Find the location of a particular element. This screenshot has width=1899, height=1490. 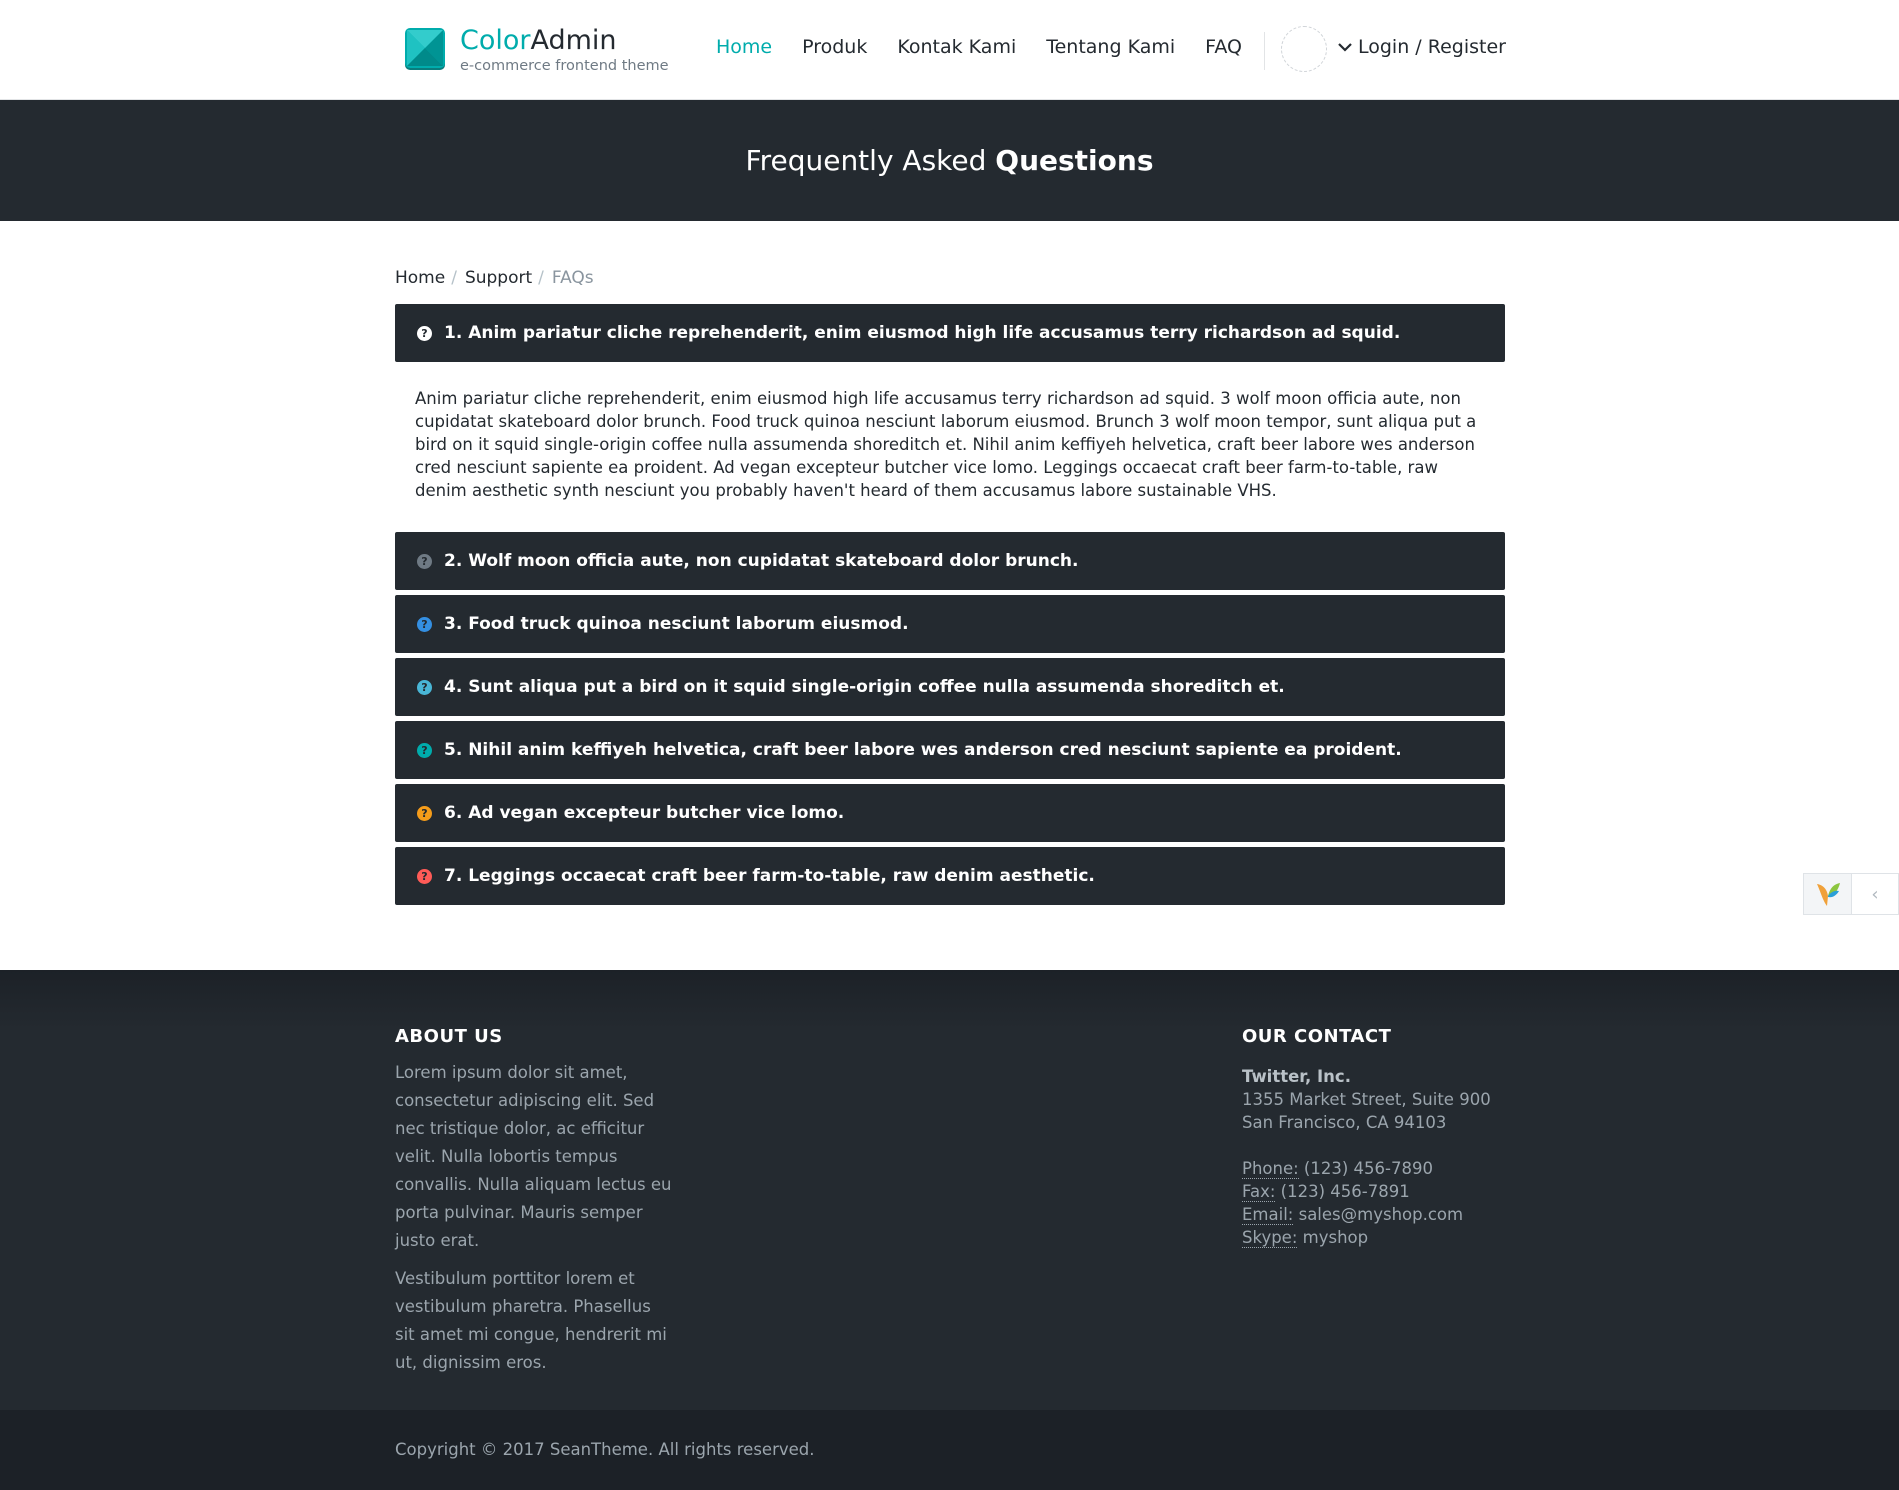

chevron-left-icon: ‹ is located at coordinates (1875, 894).